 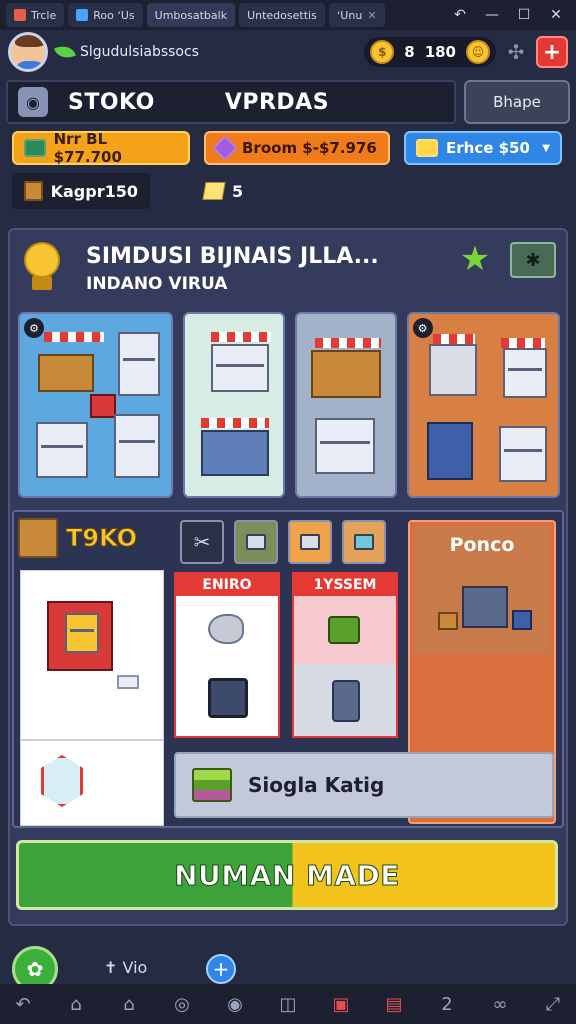 I want to click on close-tab-icon: ✕, so click(x=371, y=15).